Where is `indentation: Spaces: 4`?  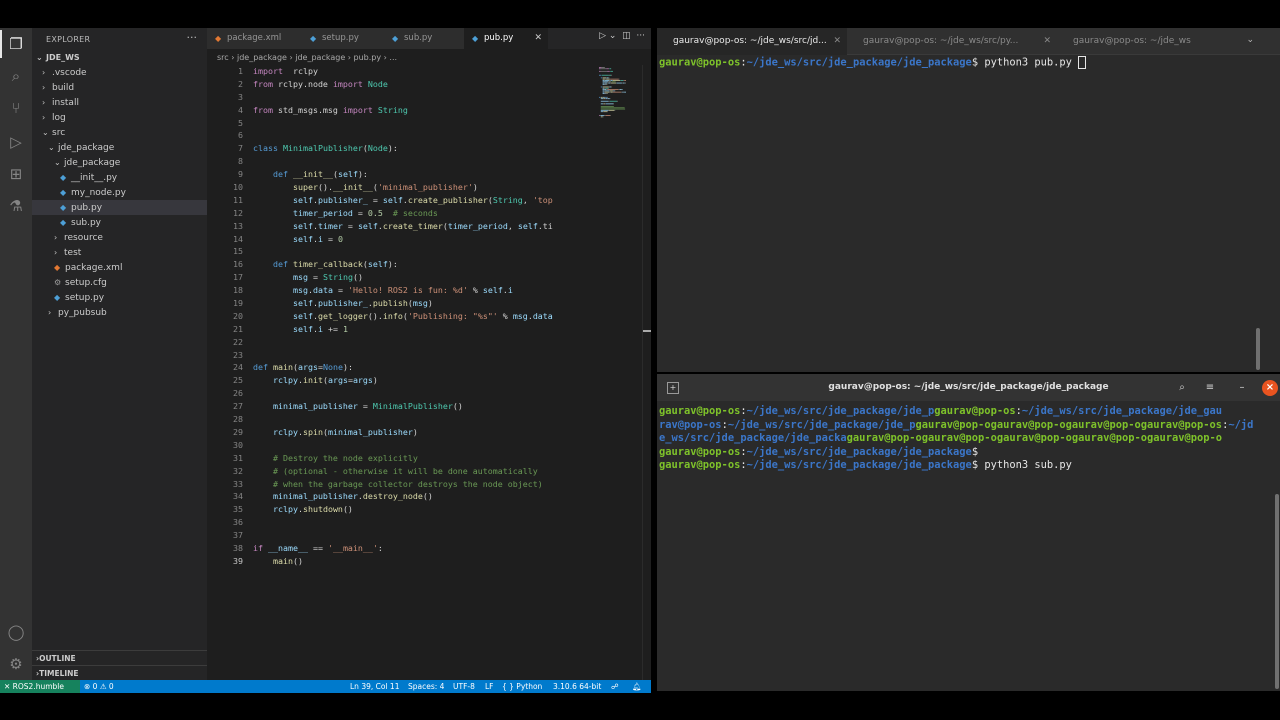 indentation: Spaces: 4 is located at coordinates (426, 686).